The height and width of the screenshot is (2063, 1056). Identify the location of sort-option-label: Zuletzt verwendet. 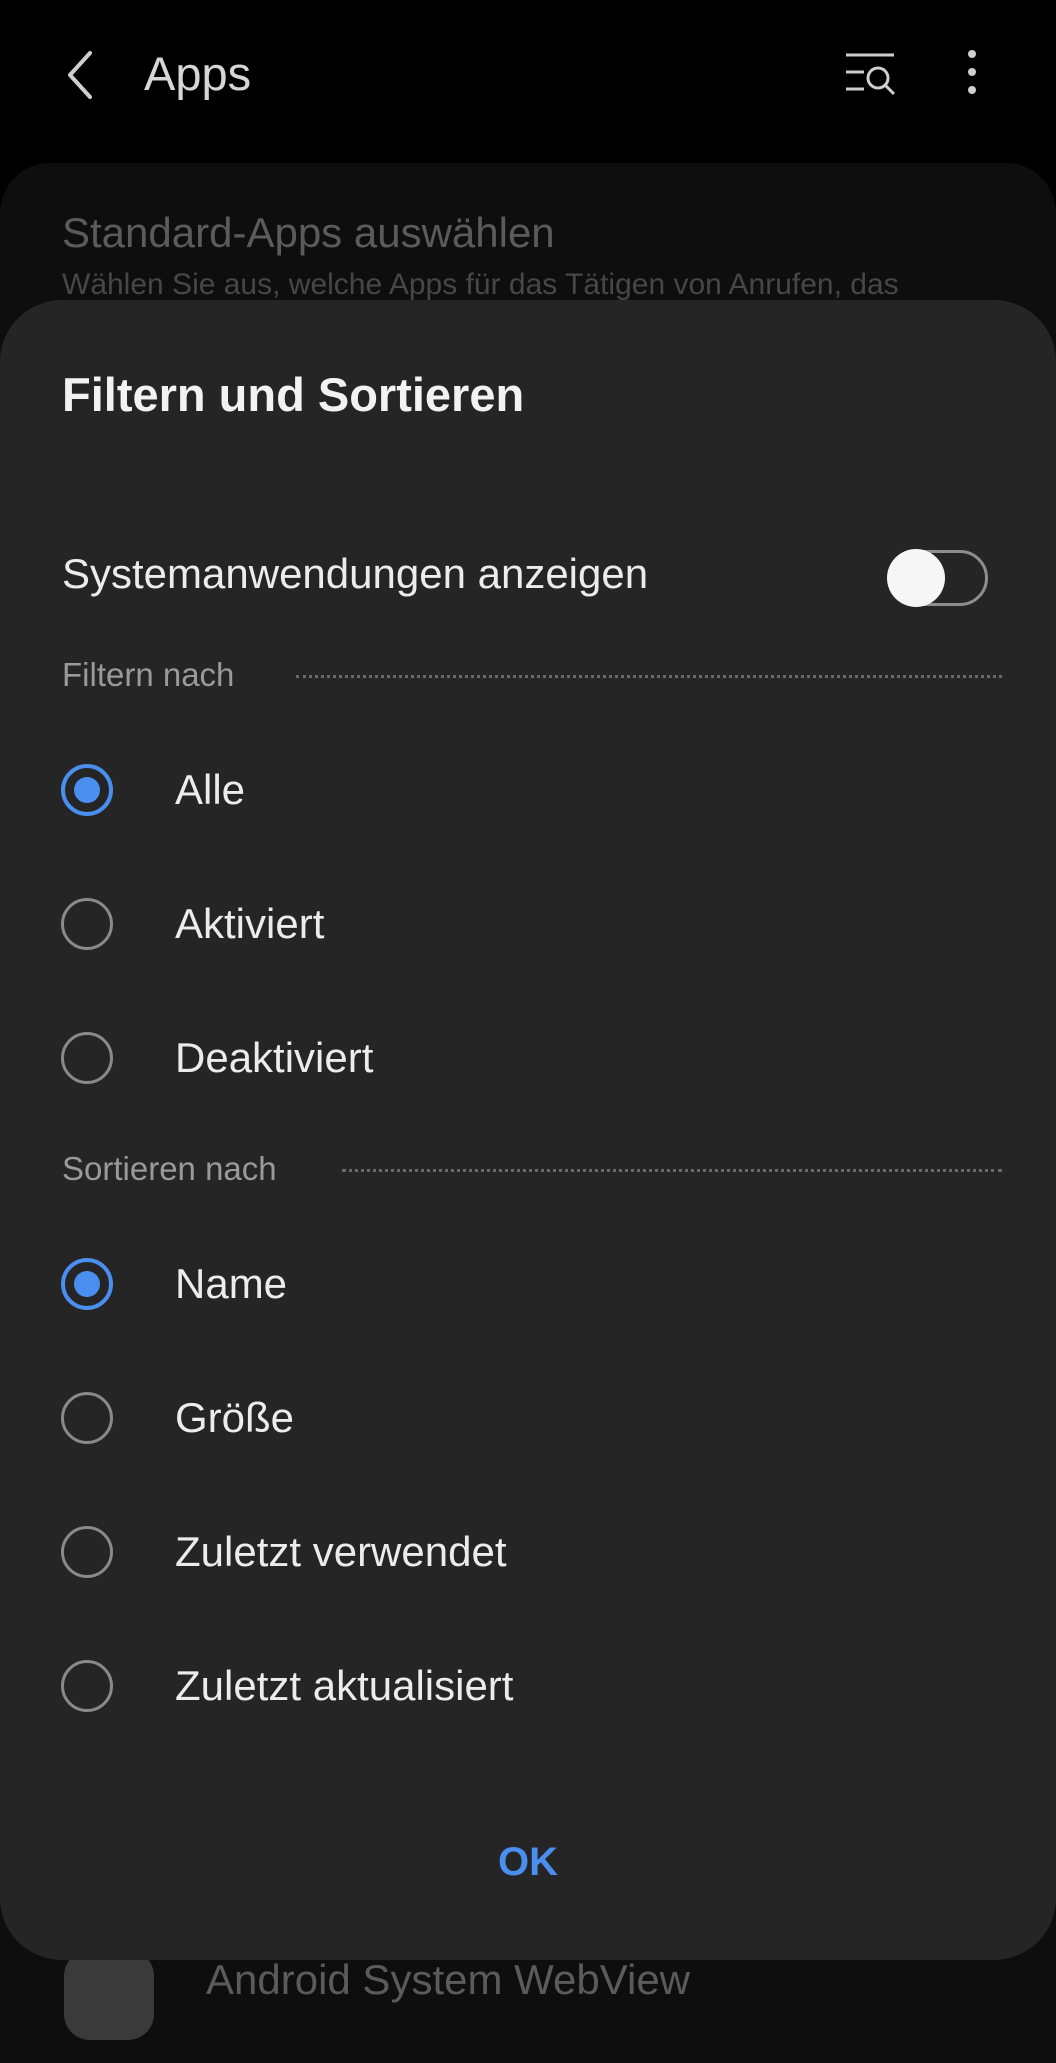
(341, 1551).